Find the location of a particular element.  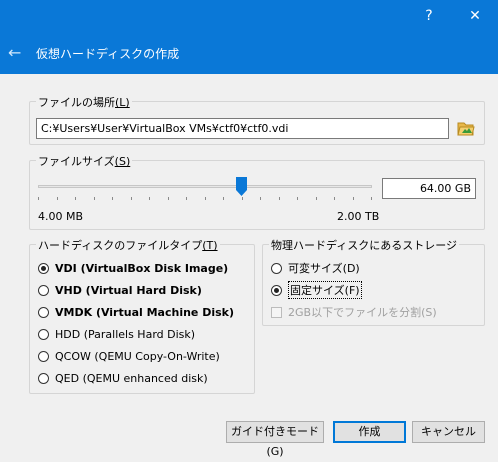

file-size-label: ファイルサイズ is located at coordinates (76, 161).